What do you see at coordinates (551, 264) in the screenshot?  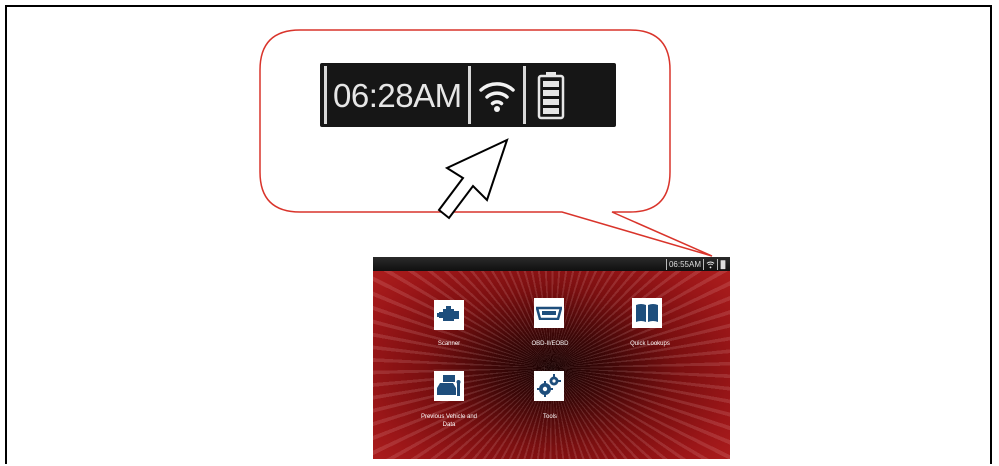 I see `status-bar: 06:55AM` at bounding box center [551, 264].